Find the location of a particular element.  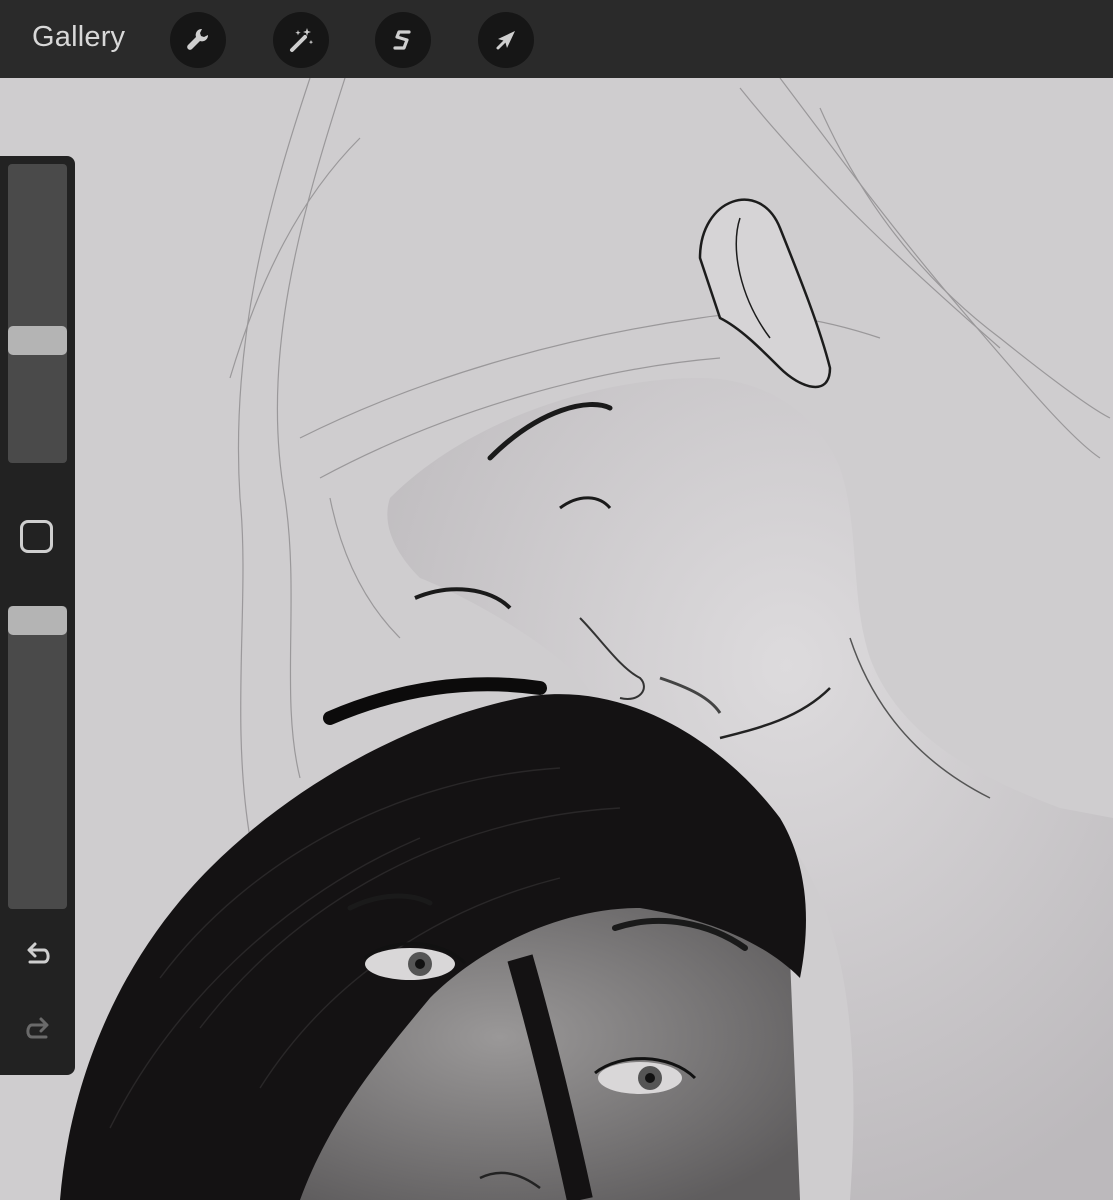

brush-size-slider is located at coordinates (37, 313).